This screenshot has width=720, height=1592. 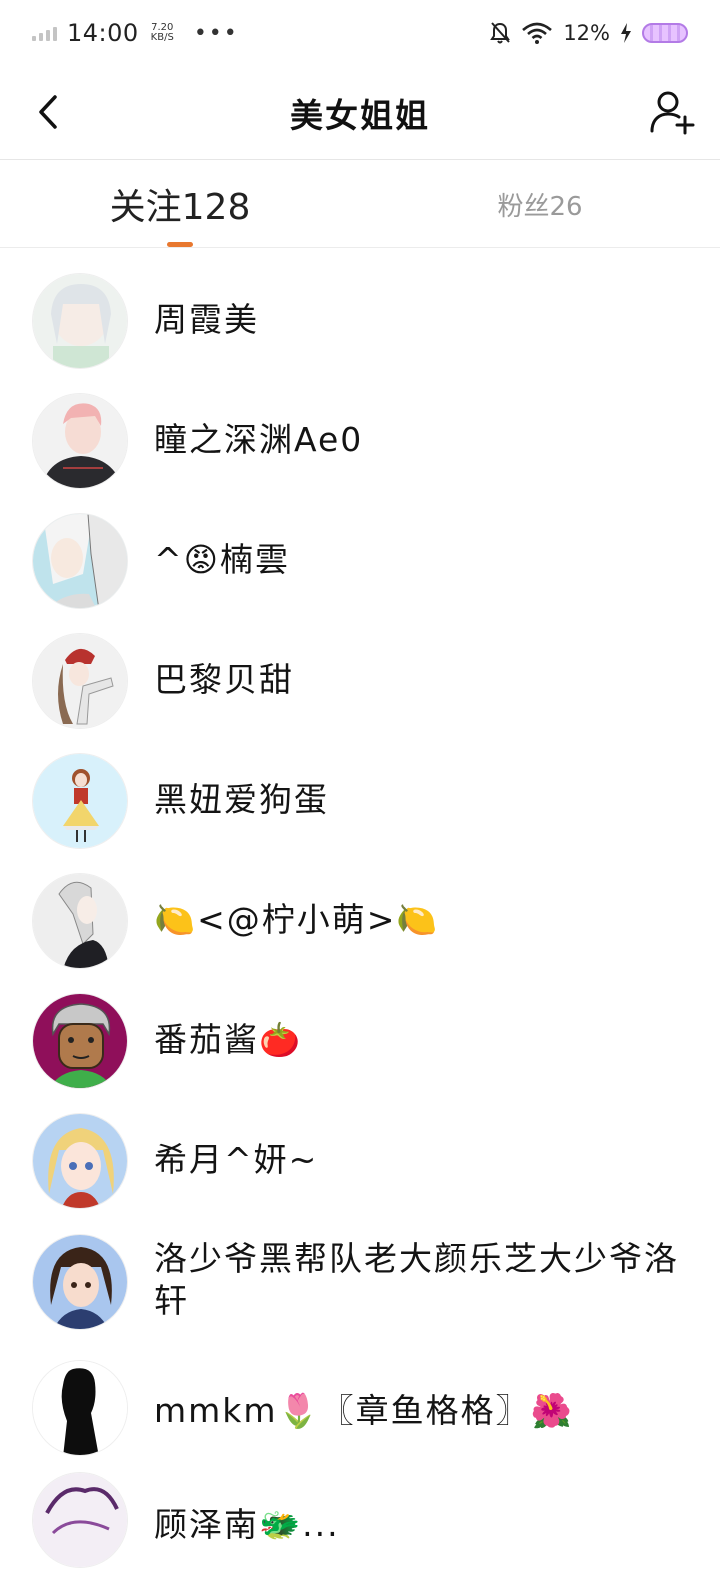 I want to click on list-item: 洛少爷黑帮队老大颜乐芝大少爷洛轩, so click(x=360, y=1290).